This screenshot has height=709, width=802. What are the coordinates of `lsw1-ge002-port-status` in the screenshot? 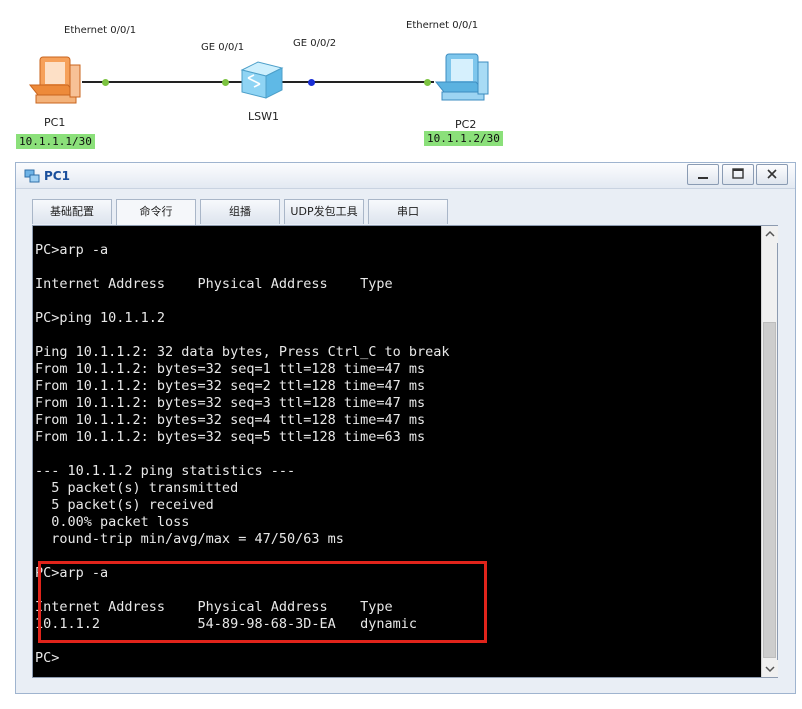 It's located at (311, 82).